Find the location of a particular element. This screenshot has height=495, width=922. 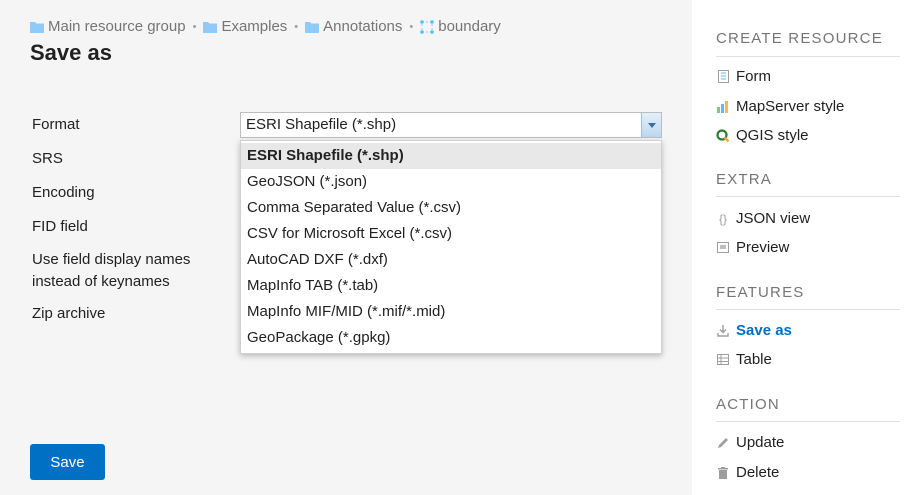

breadcrumb-item-boundary: boundary is located at coordinates (460, 26).